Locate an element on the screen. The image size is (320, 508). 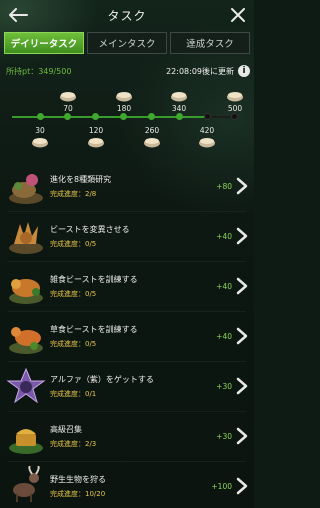
task-name: 草食ビーストを訓練する is located at coordinates (94, 329).